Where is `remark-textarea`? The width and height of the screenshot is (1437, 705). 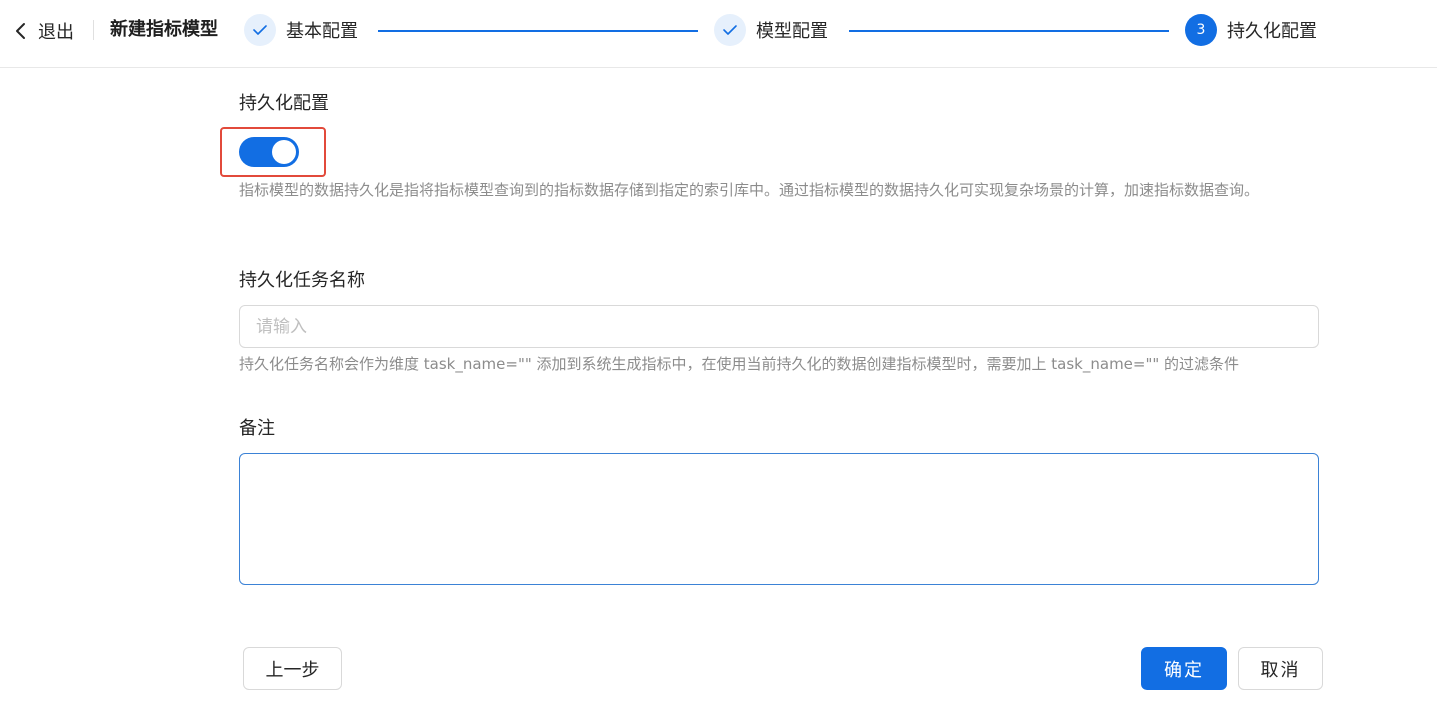 remark-textarea is located at coordinates (779, 519).